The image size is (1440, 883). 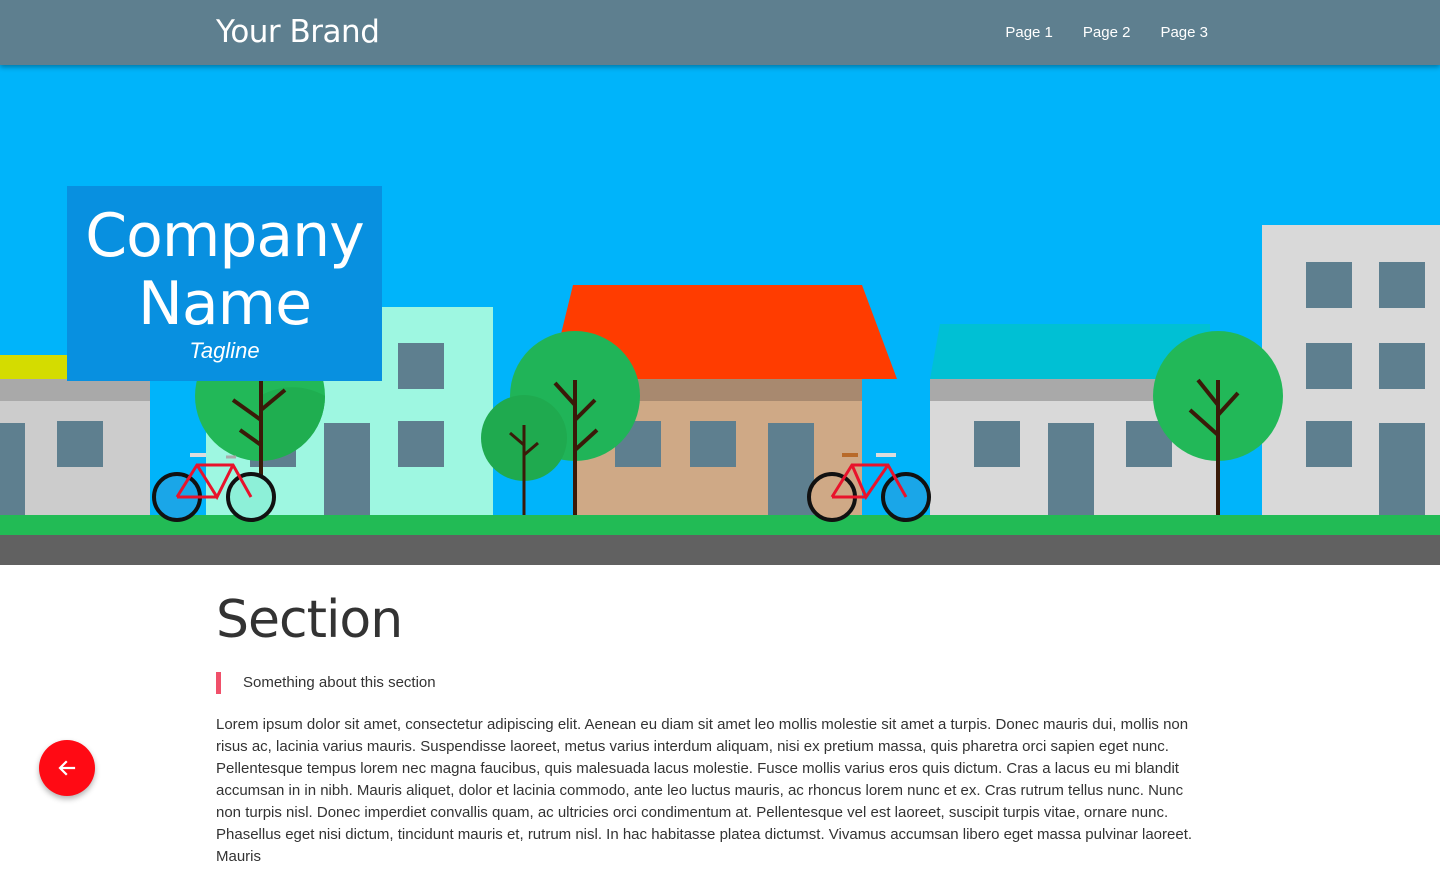 I want to click on brand-link: Your Brand, so click(x=298, y=32).